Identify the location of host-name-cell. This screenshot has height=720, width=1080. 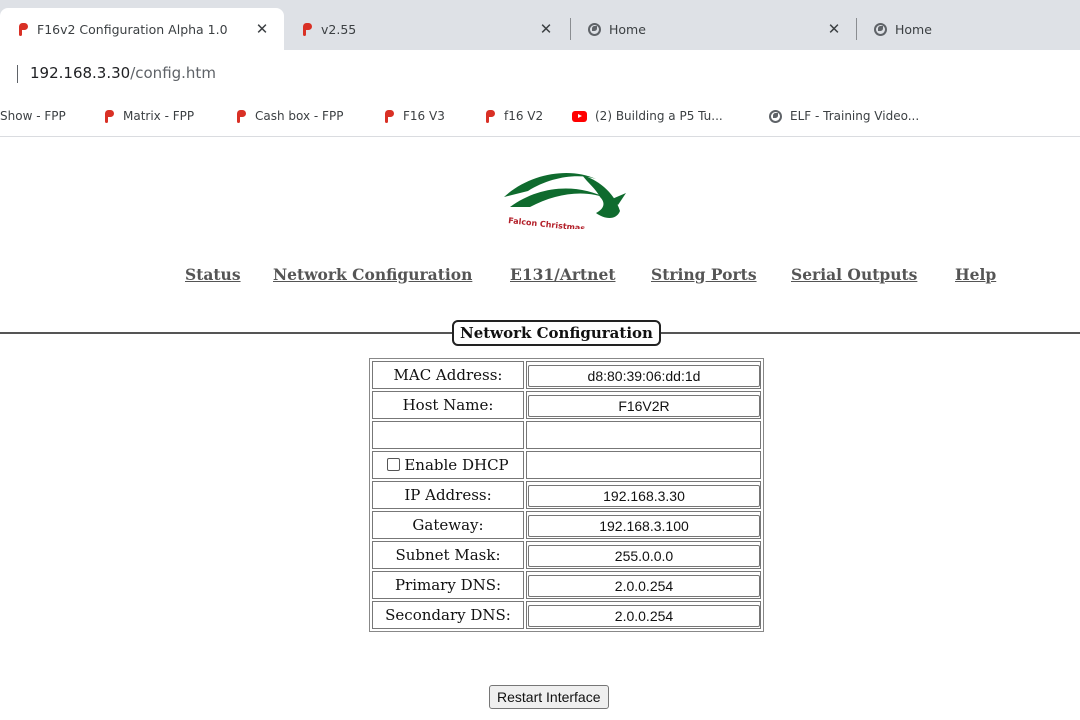
(643, 405).